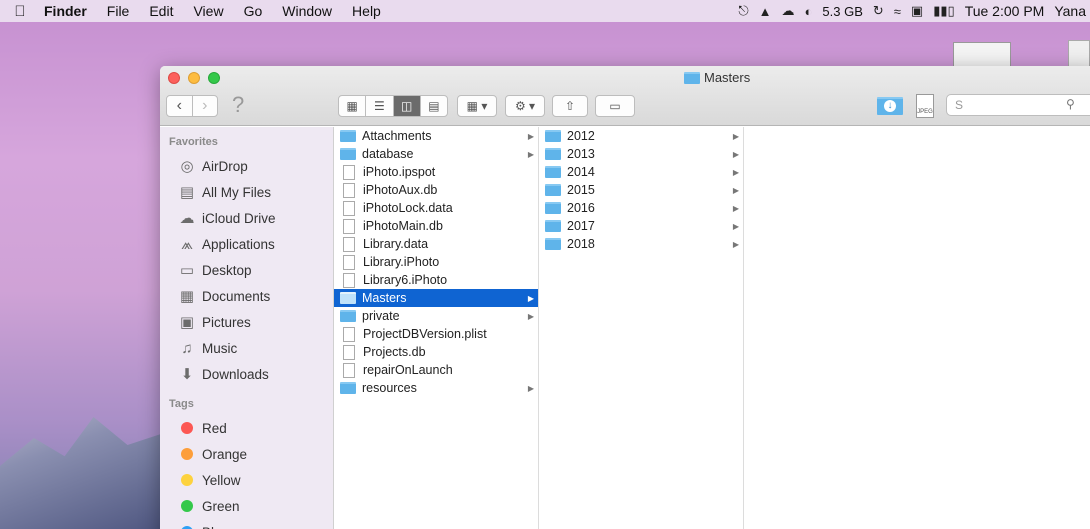 Image resolution: width=1090 pixels, height=529 pixels. Describe the element at coordinates (235, 374) in the screenshot. I see `sidebar-item-label: Downloads` at that location.